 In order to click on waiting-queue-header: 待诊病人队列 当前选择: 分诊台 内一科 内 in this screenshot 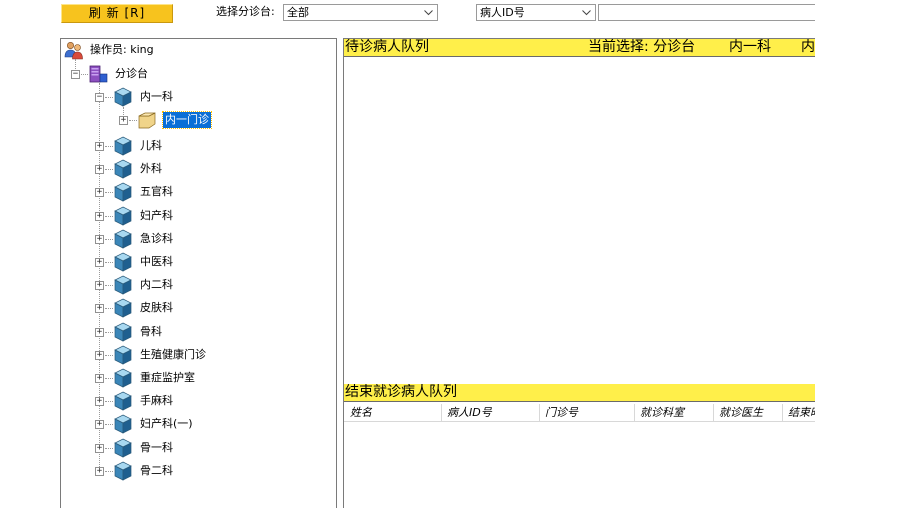, I will do `click(579, 47)`.